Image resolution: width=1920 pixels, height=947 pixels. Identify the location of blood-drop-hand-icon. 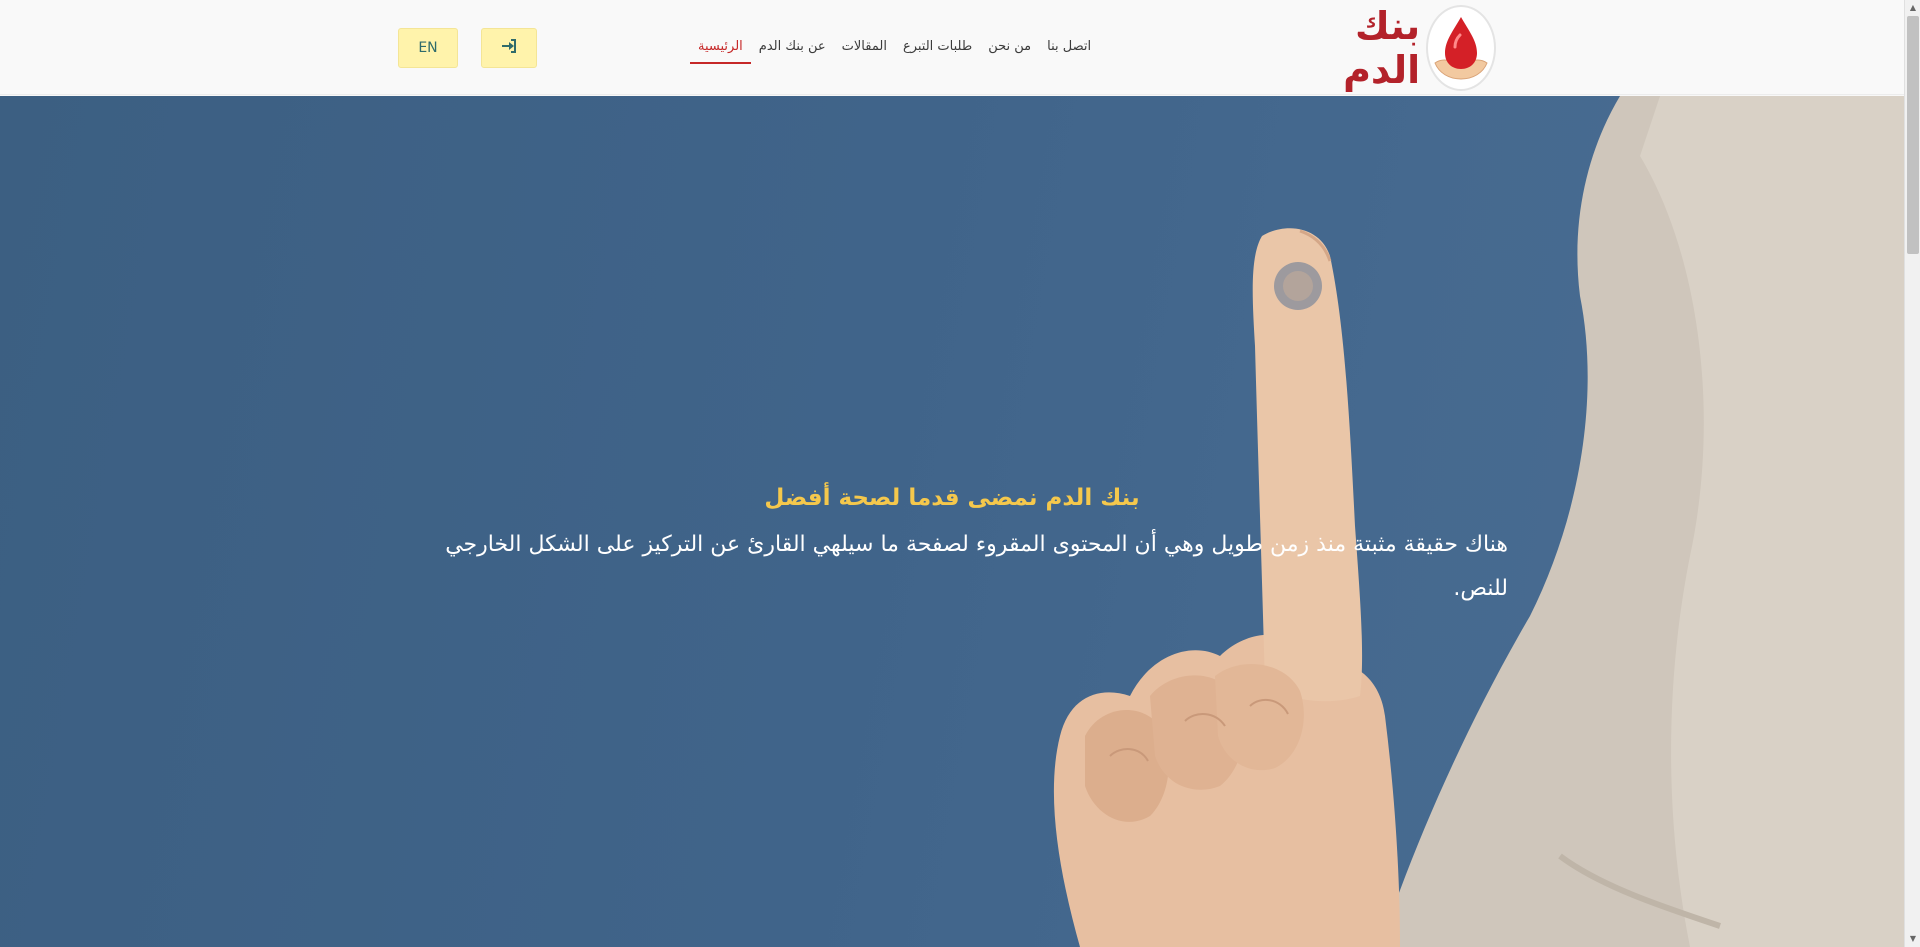
(1461, 48).